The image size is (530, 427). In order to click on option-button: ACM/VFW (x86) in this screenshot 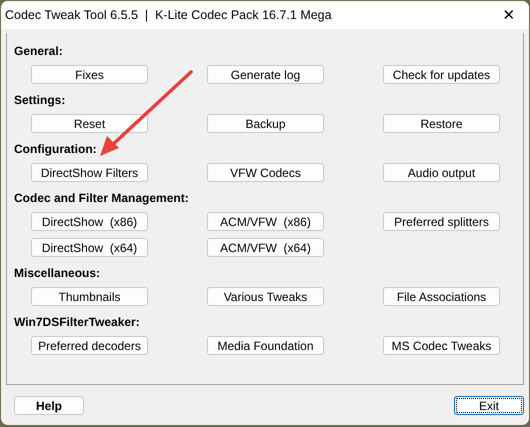, I will do `click(265, 221)`.